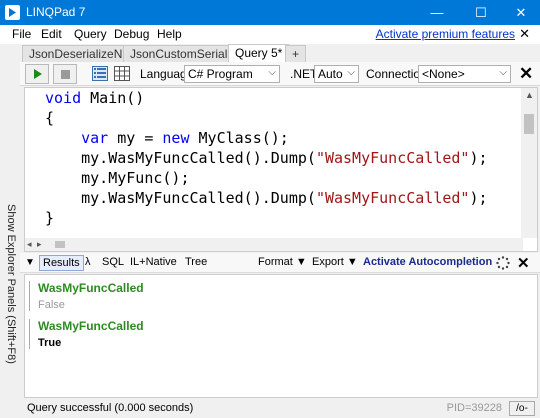  What do you see at coordinates (86, 296) in the screenshot?
I see `result-block: WasMyFuncCalled False` at bounding box center [86, 296].